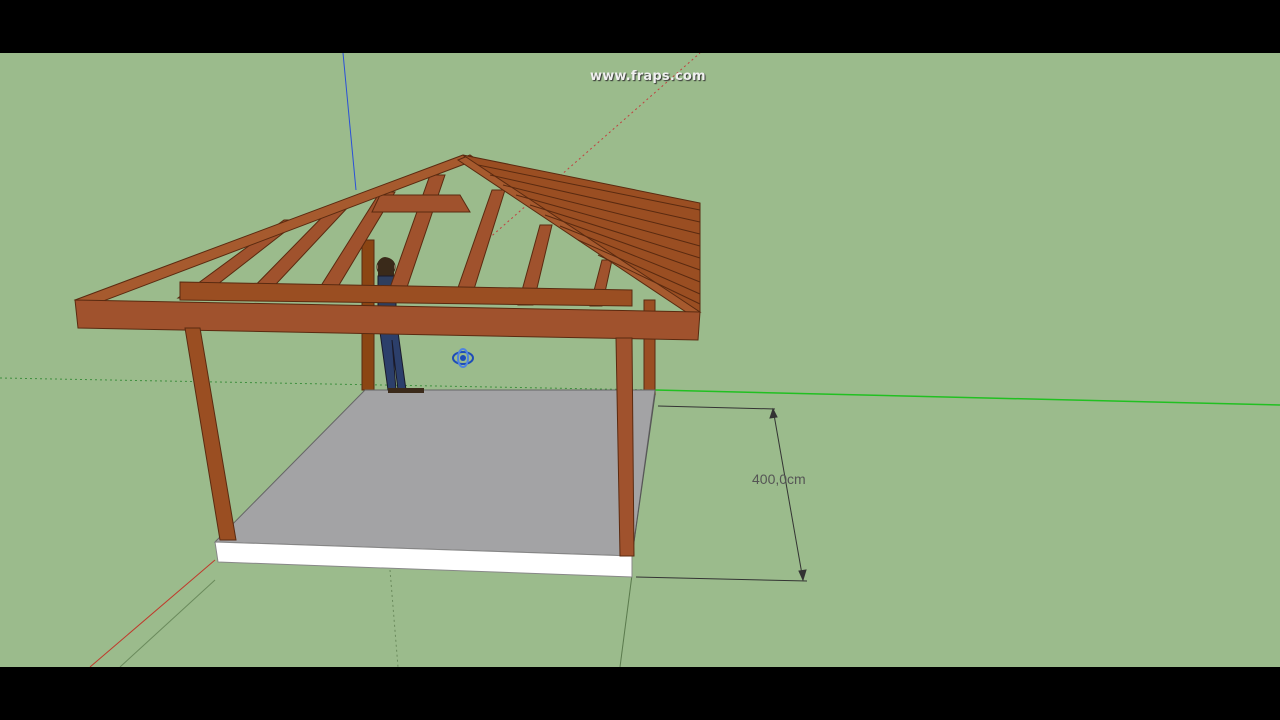 This screenshot has width=1280, height=720. I want to click on dimension-lines, so click(721, 493).